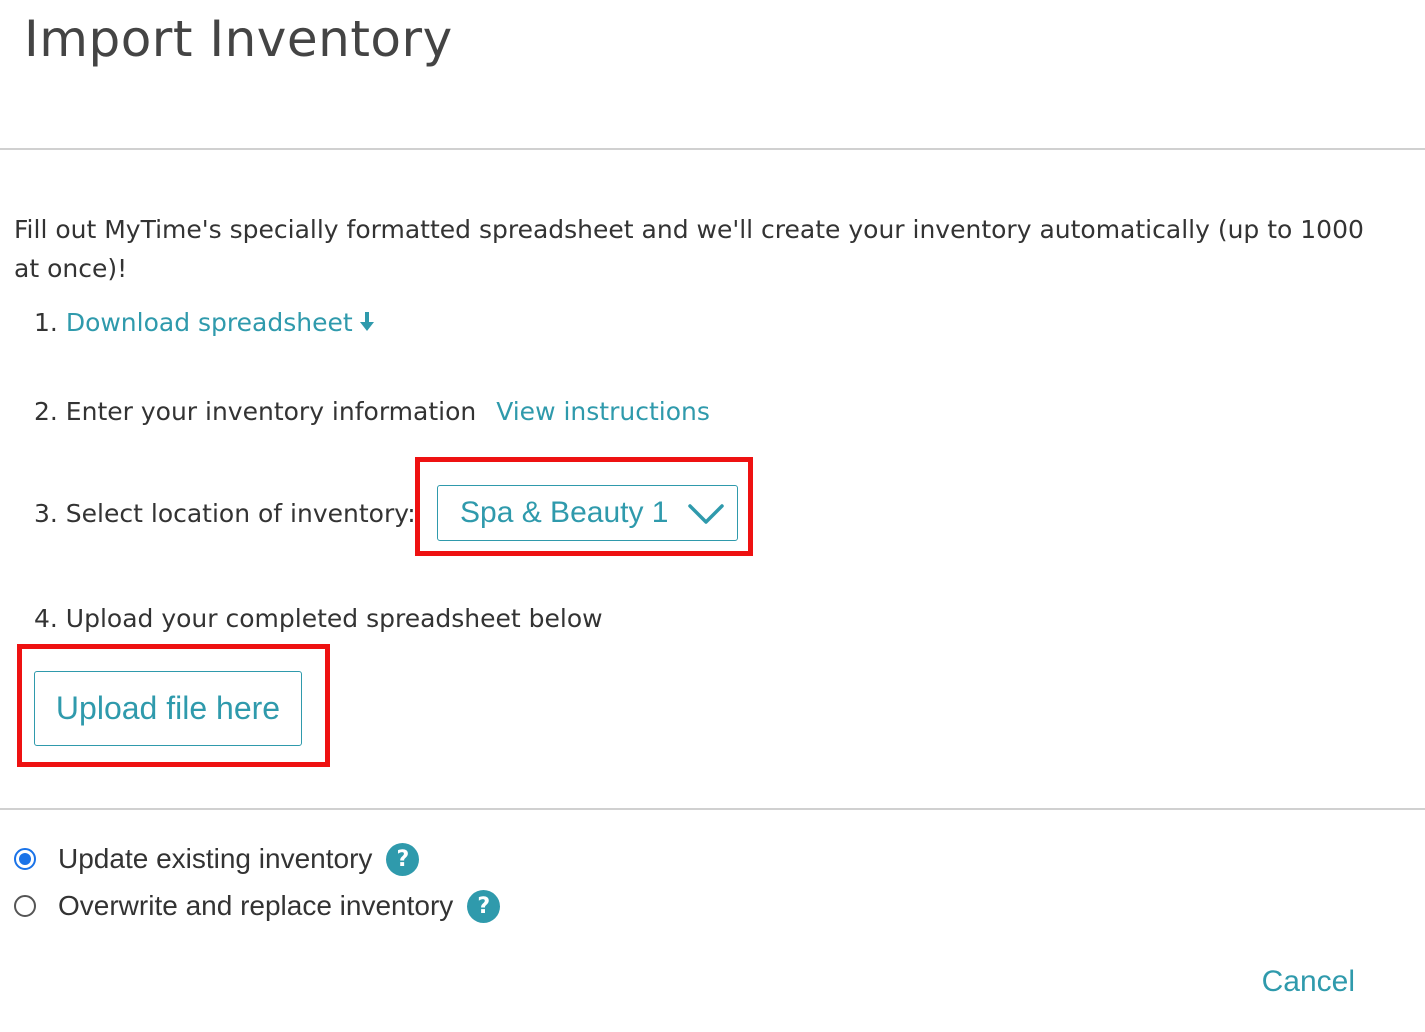  What do you see at coordinates (712, 149) in the screenshot?
I see `header-divider` at bounding box center [712, 149].